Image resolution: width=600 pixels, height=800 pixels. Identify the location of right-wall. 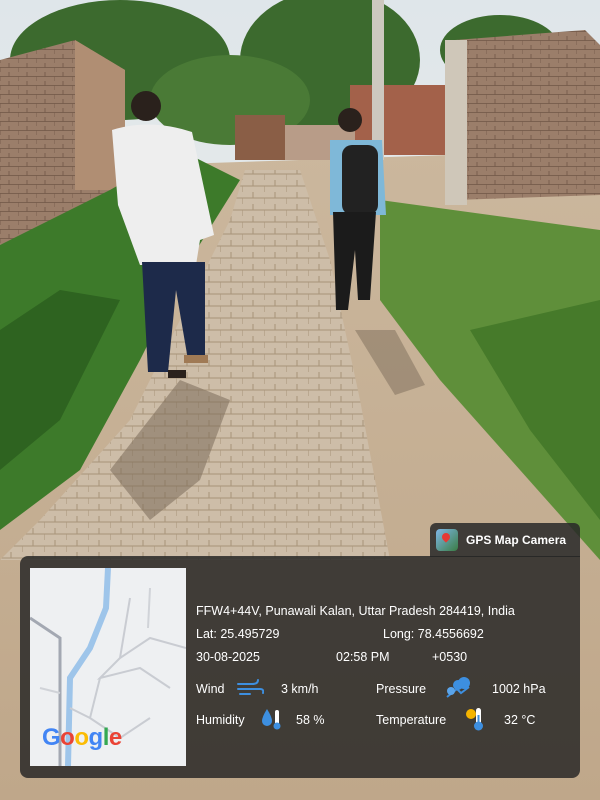
(527, 115).